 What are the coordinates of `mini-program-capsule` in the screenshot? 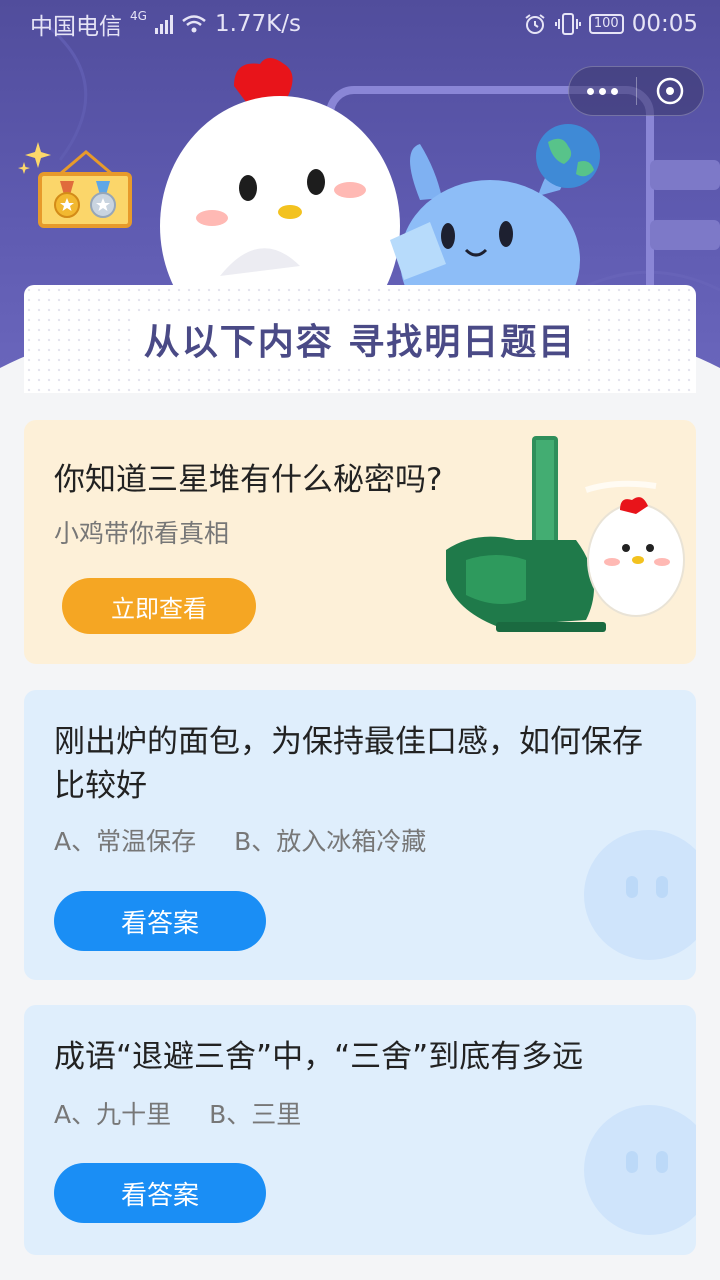 It's located at (636, 91).